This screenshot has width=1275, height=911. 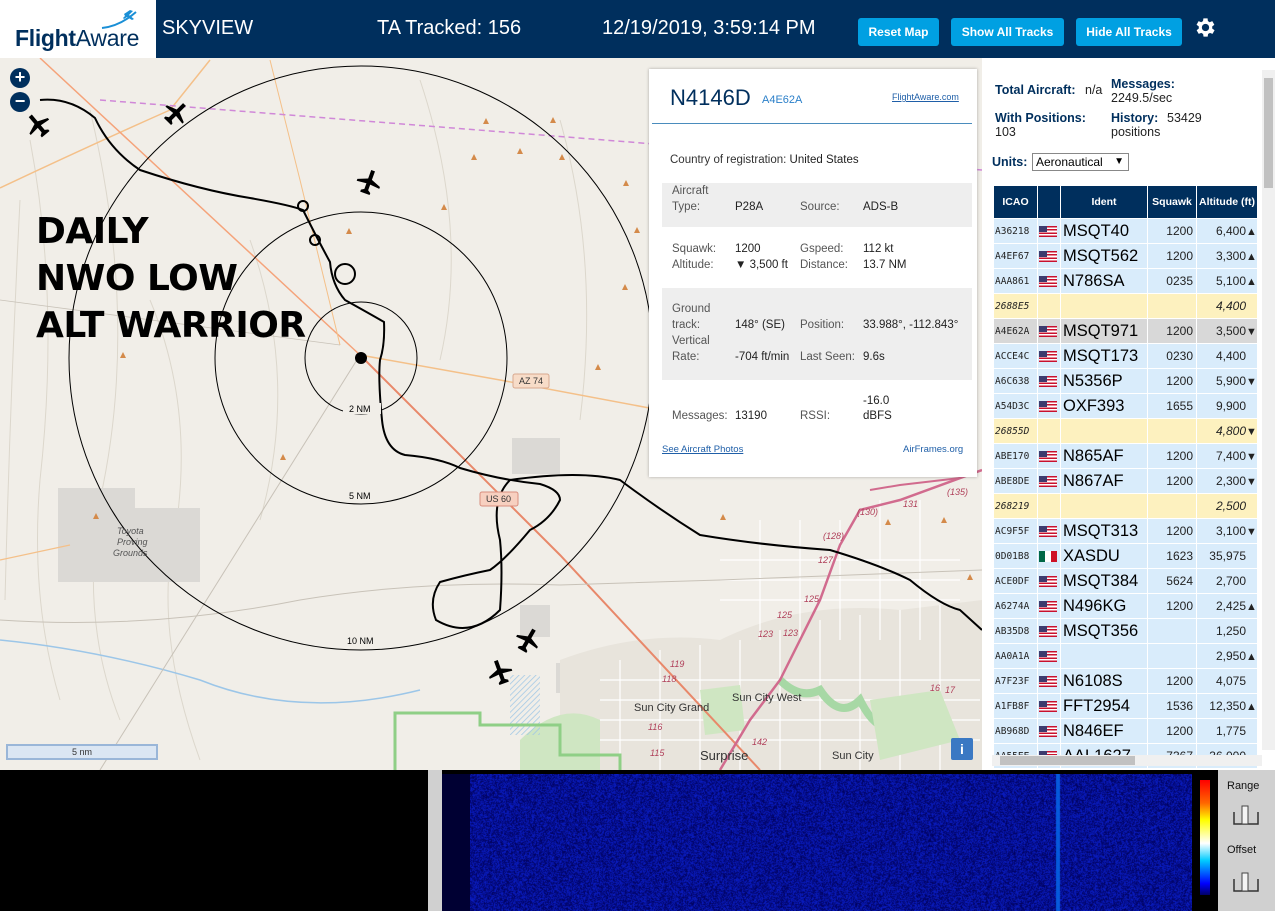 I want to click on history-label: History:, so click(x=1135, y=118).